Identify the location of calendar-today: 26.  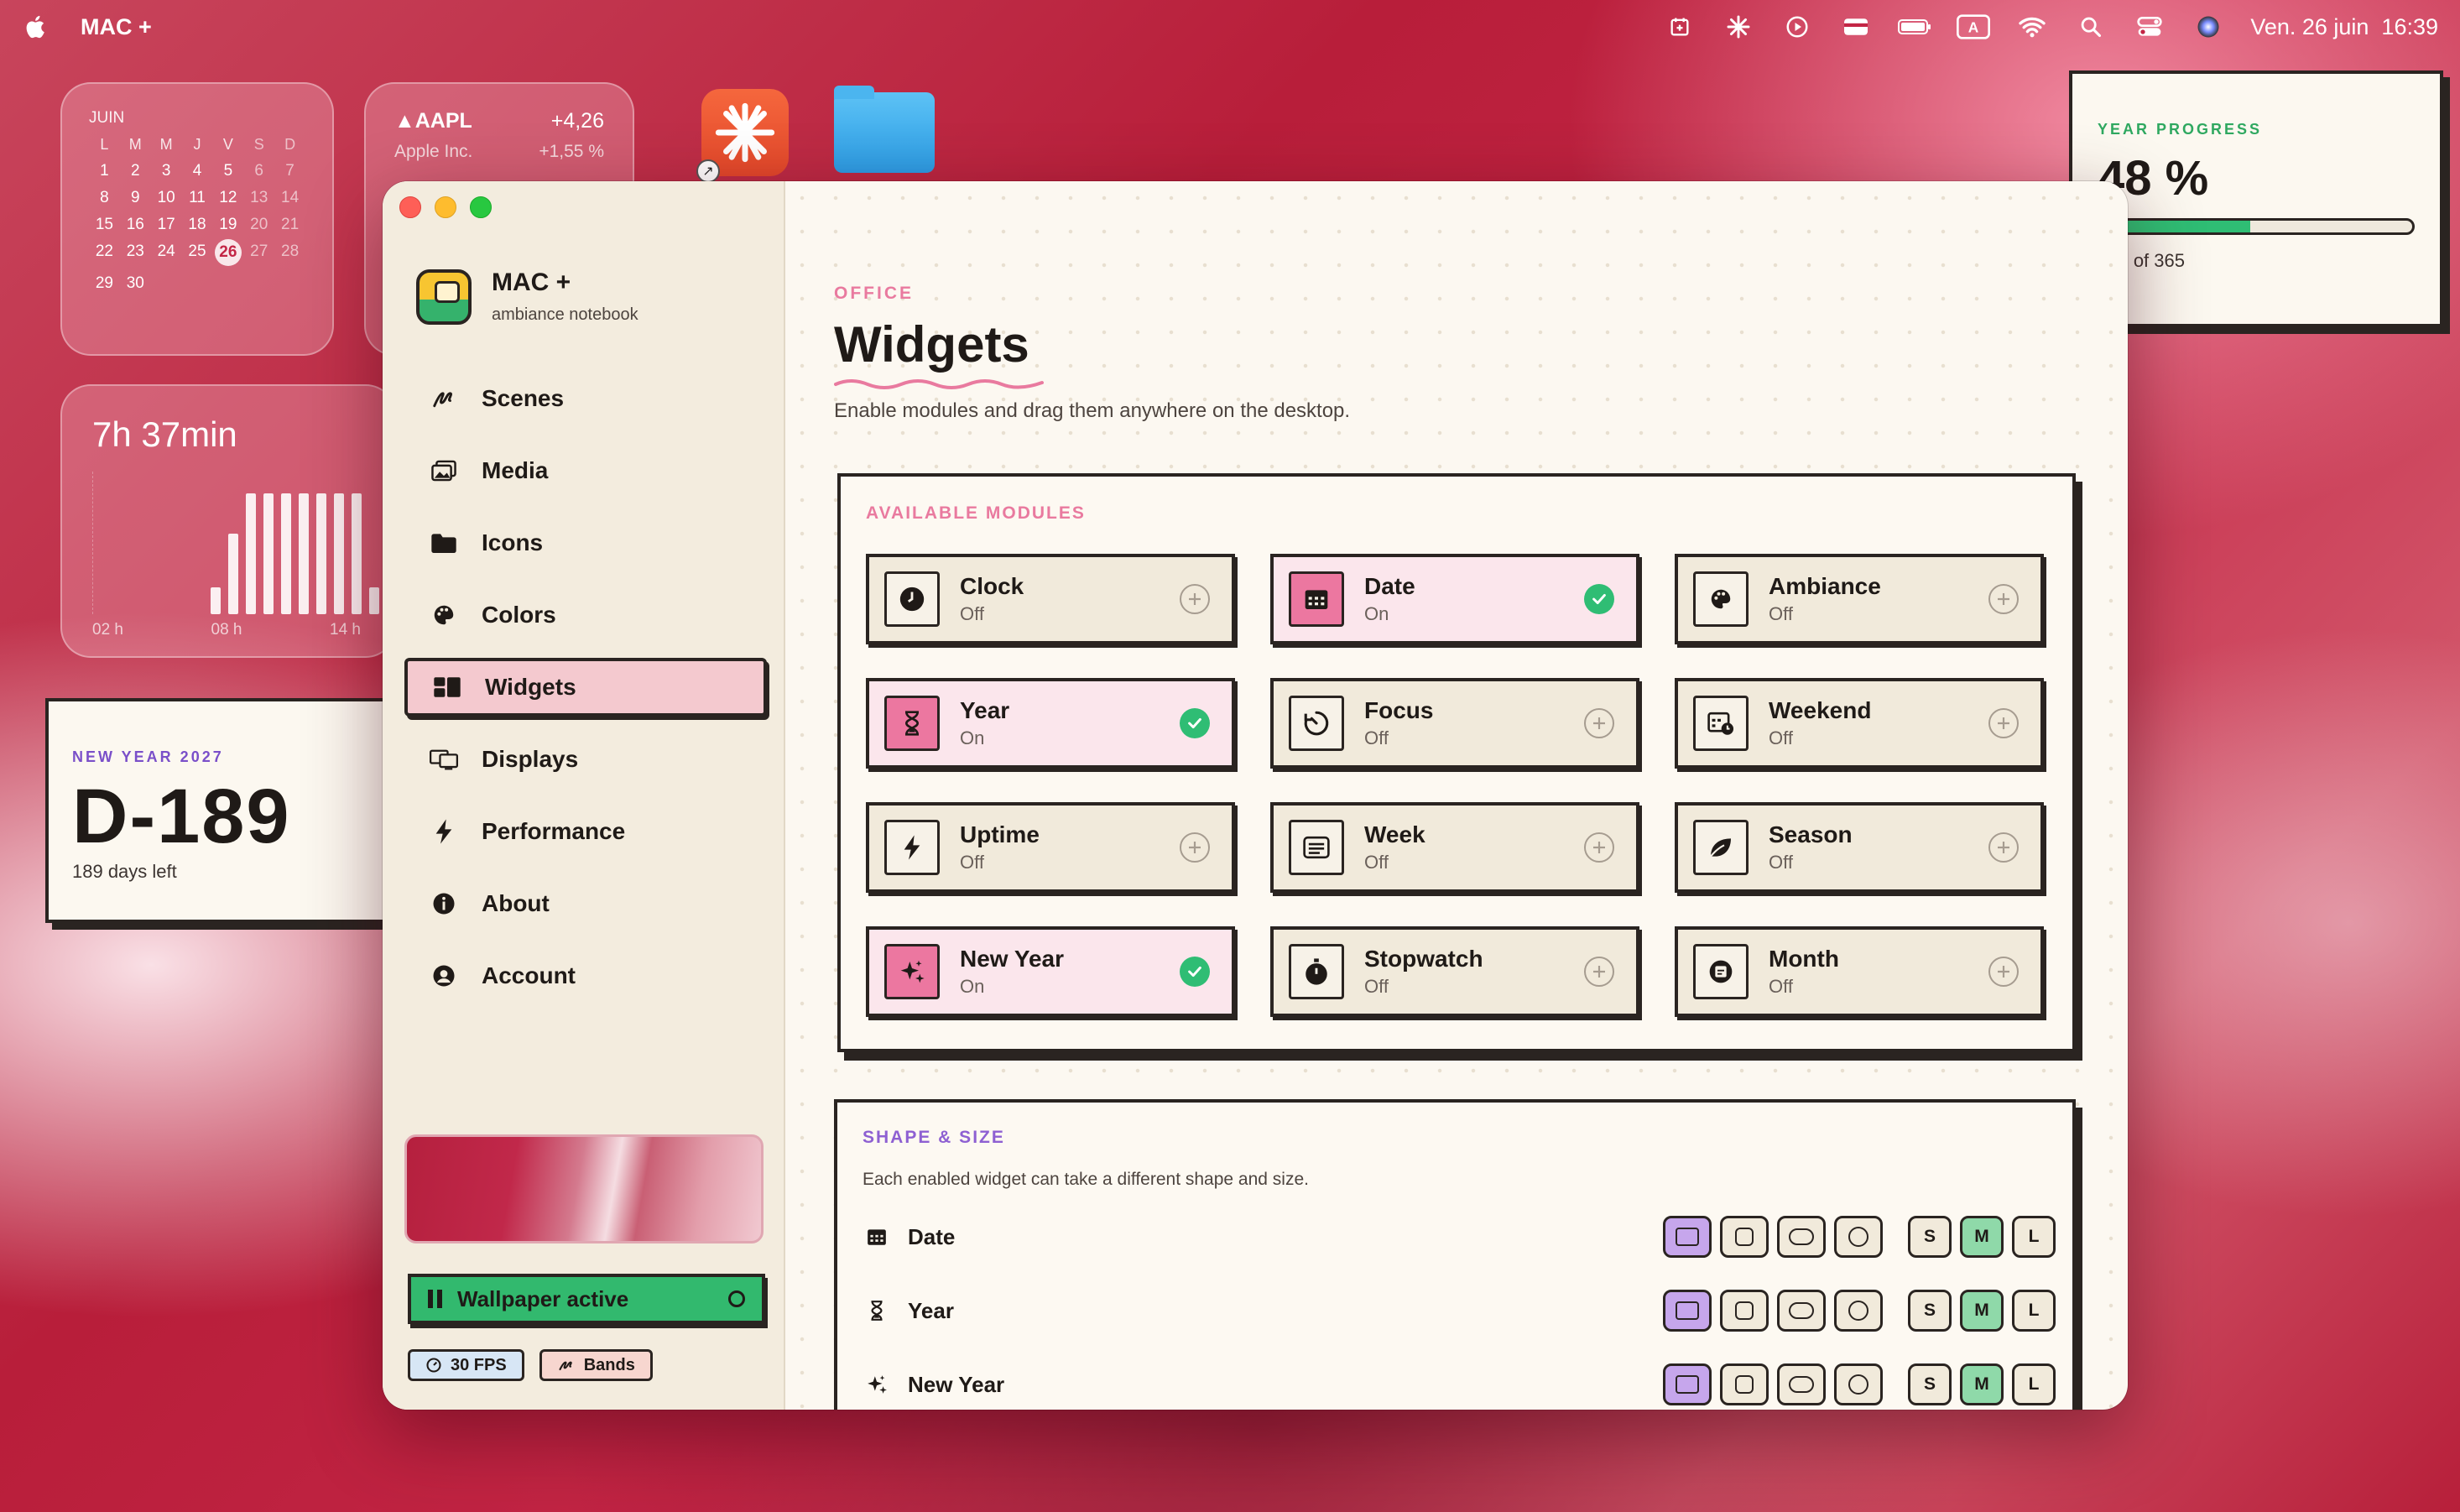
(228, 253).